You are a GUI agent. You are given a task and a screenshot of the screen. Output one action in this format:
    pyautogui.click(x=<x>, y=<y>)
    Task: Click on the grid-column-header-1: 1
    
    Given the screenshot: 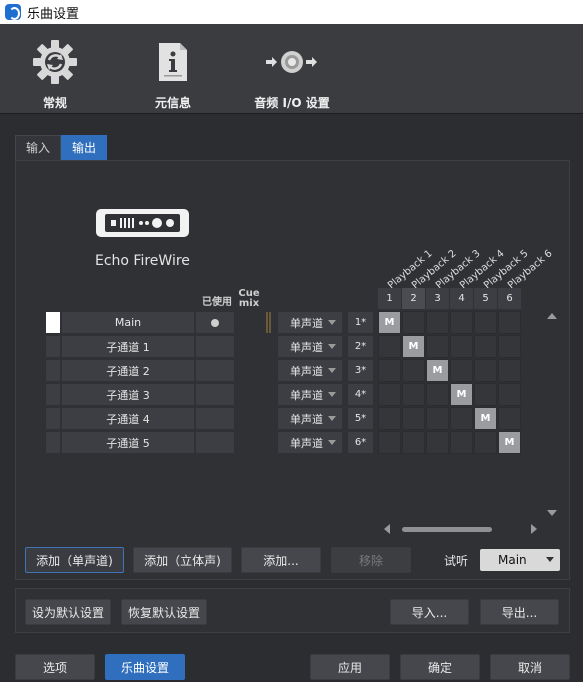 What is the action you would take?
    pyautogui.click(x=389, y=298)
    